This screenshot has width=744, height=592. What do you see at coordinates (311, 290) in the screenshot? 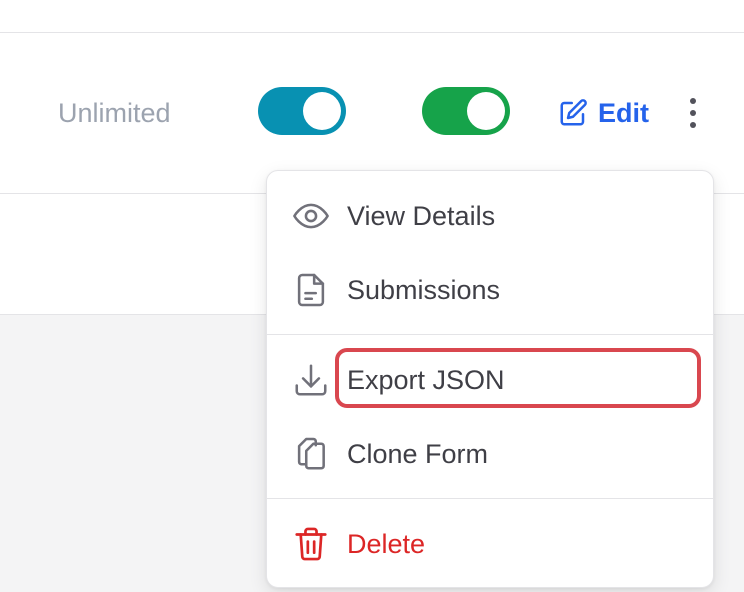
I see `document-icon` at bounding box center [311, 290].